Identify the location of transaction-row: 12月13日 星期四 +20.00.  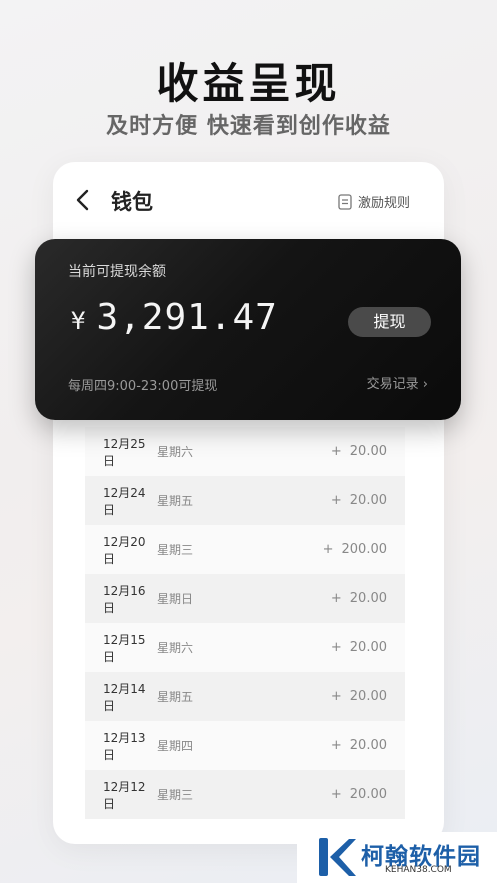
(245, 745).